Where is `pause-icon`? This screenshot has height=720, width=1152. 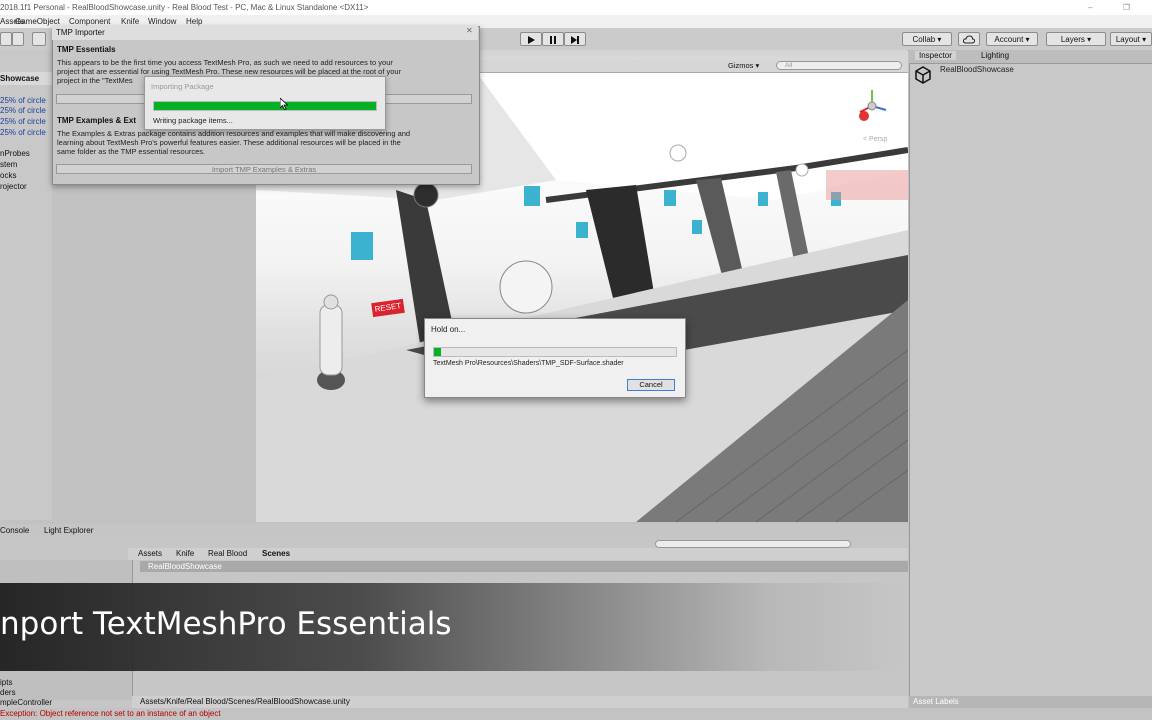
pause-icon is located at coordinates (553, 40).